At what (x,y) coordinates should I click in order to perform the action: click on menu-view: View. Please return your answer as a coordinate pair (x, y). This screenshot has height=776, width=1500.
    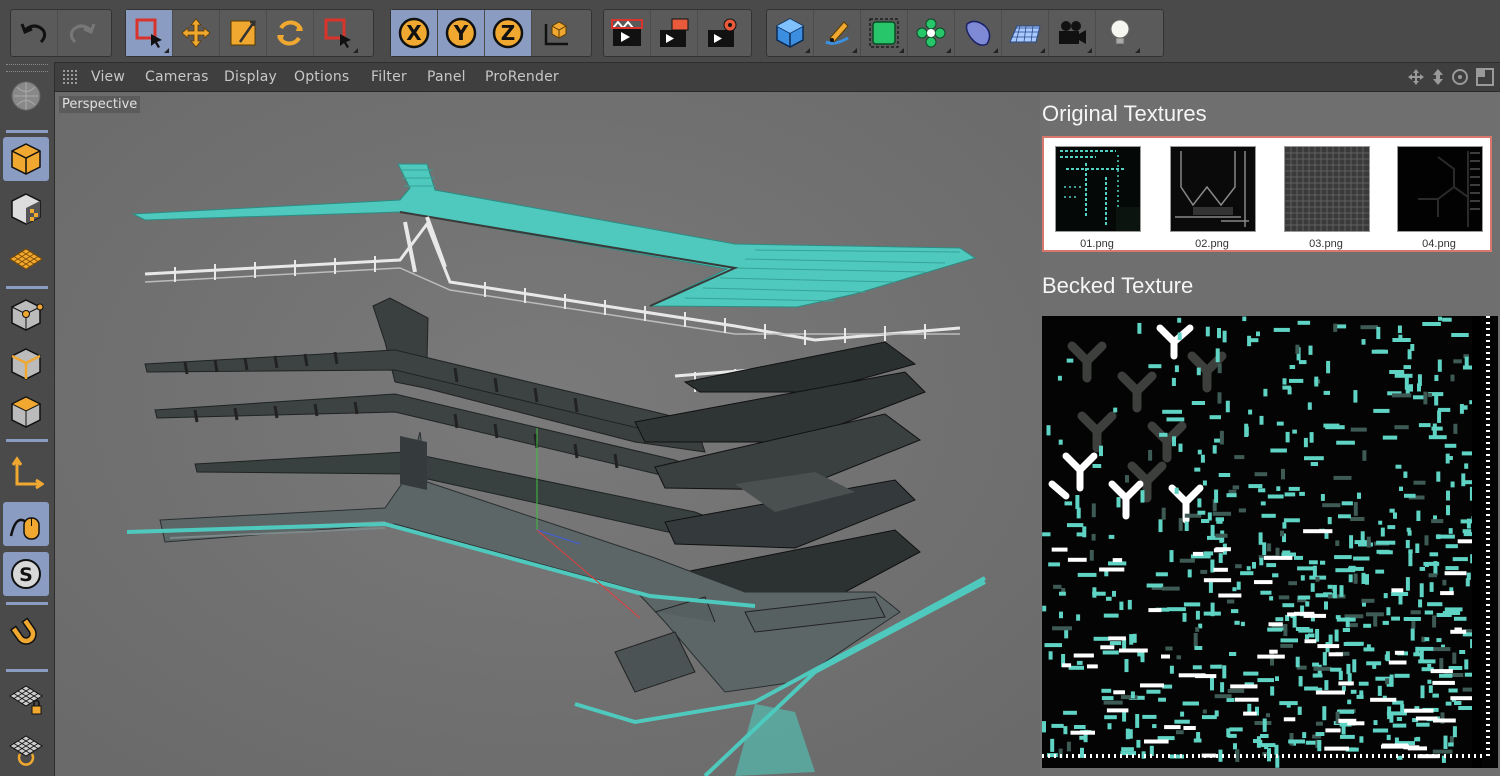
    Looking at the image, I should click on (108, 77).